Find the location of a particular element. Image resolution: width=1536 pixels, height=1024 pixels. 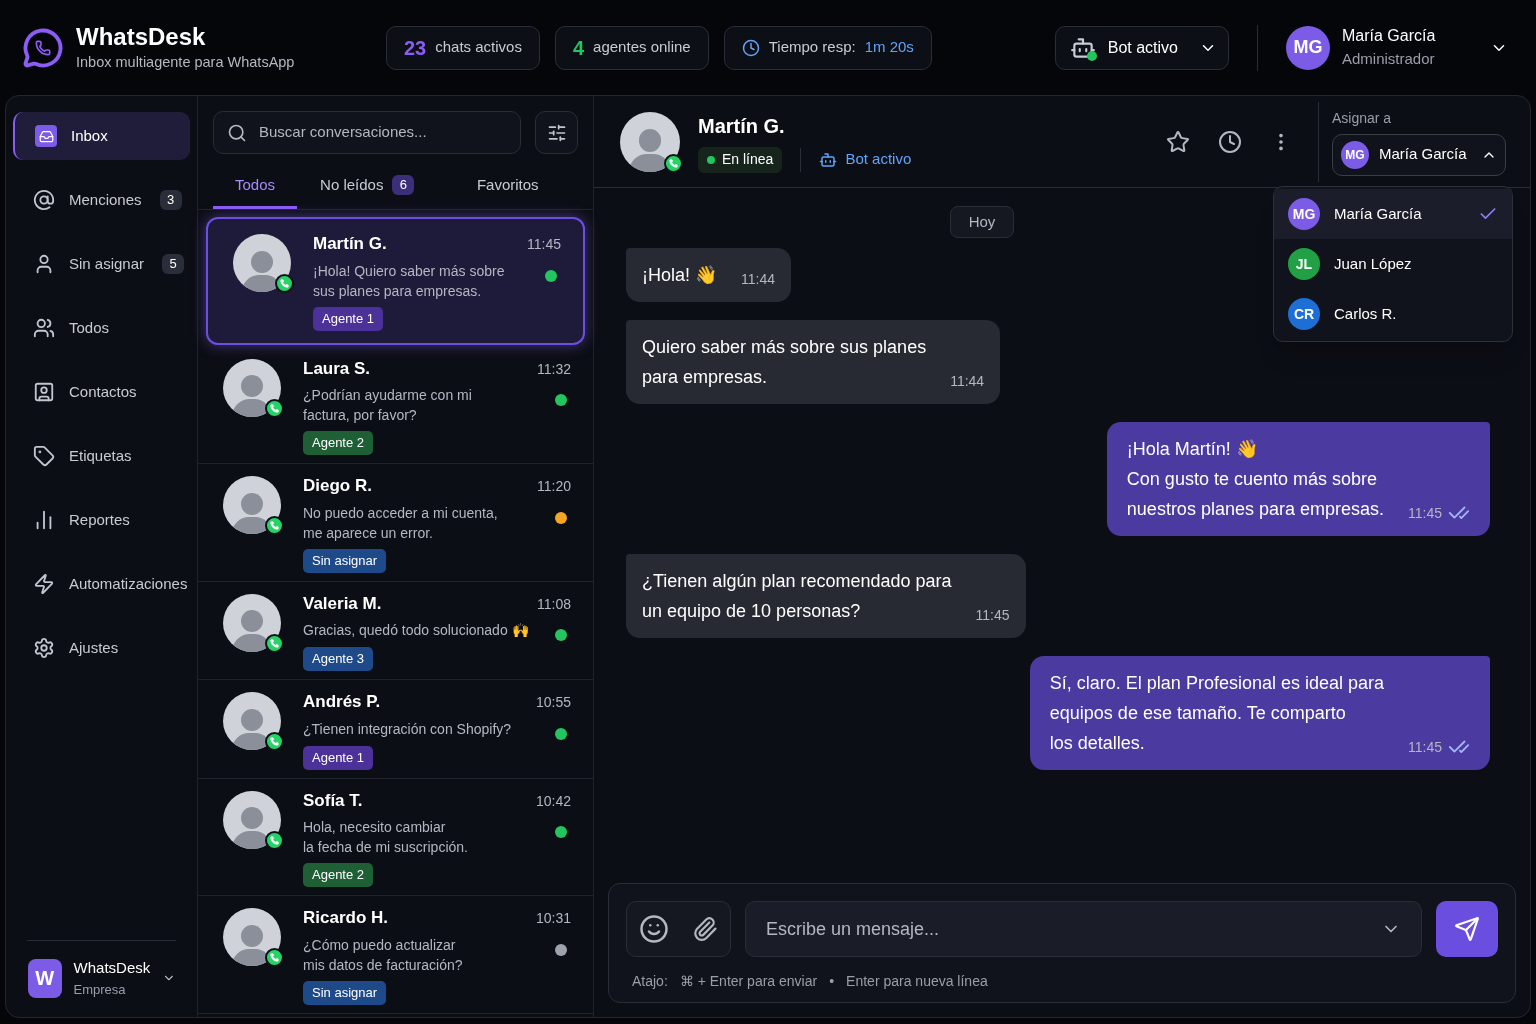

message-time: 11:08 is located at coordinates (554, 604).